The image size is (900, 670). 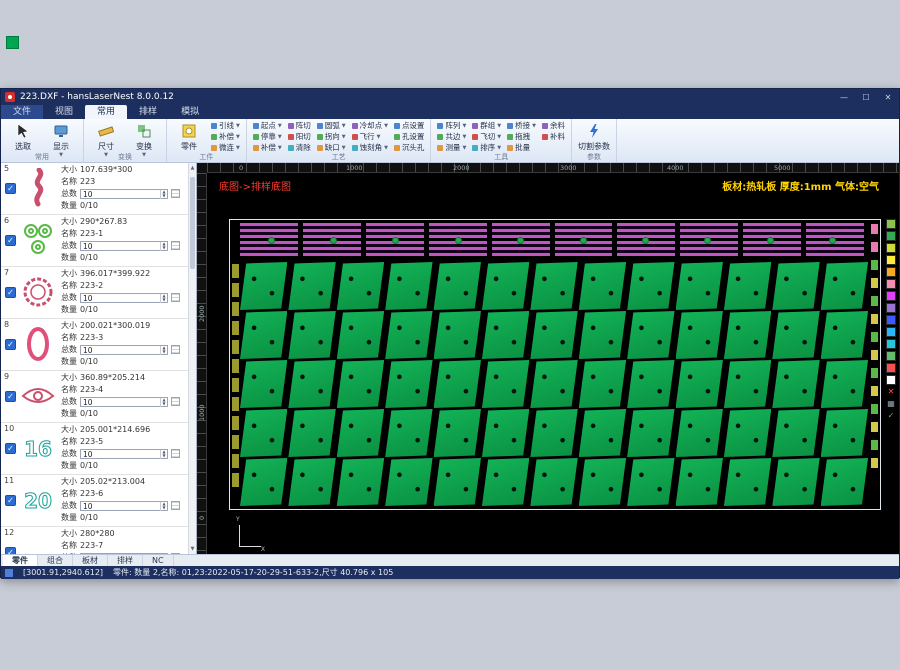 What do you see at coordinates (451, 136) in the screenshot?
I see `ribbon-small-共边: 共边 ▼` at bounding box center [451, 136].